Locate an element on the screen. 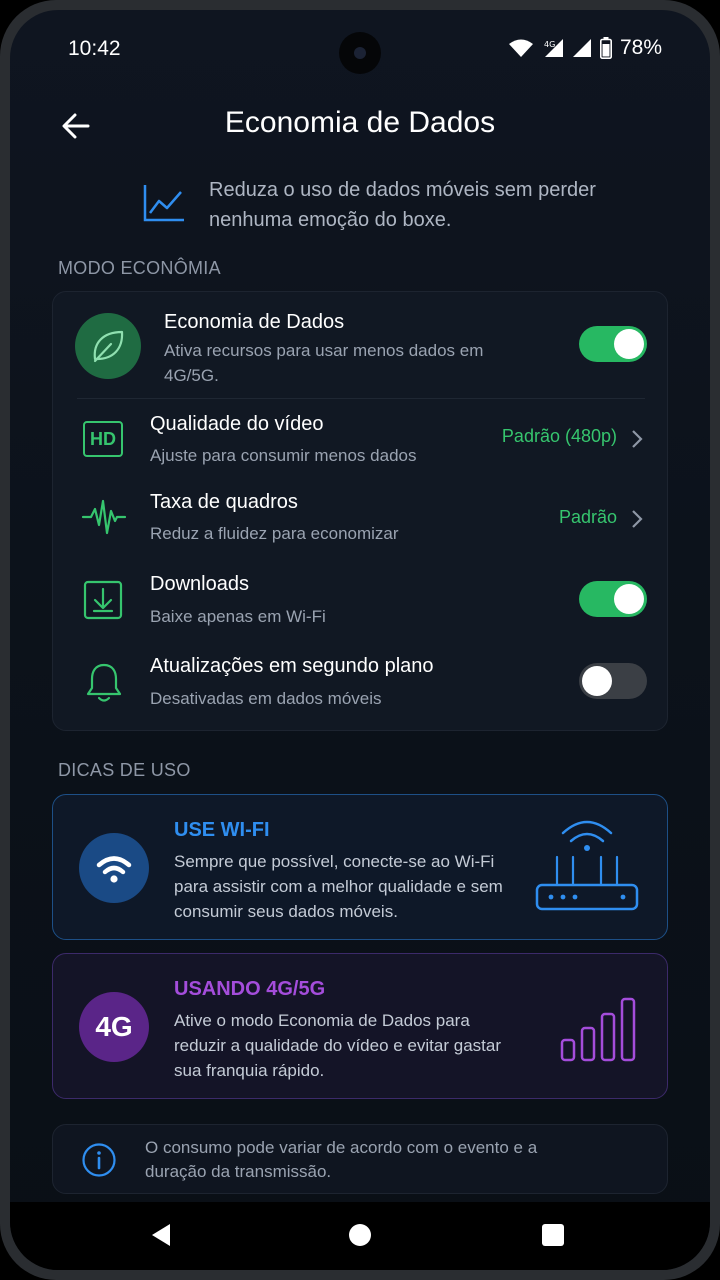 The image size is (720, 1280). nav-recents-icon is located at coordinates (553, 1235).